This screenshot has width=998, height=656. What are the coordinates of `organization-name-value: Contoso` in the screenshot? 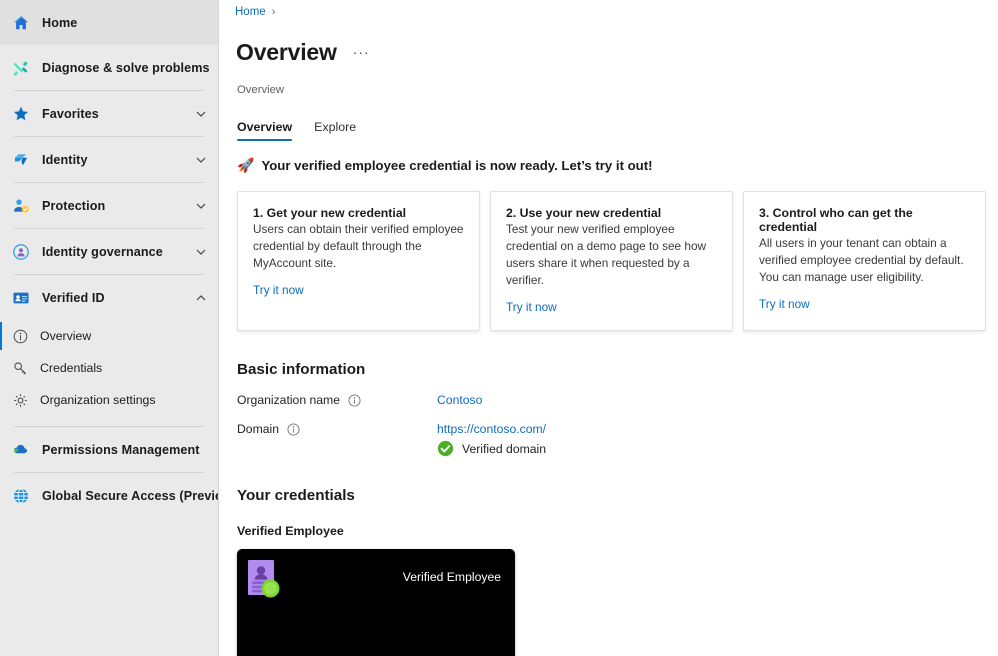 It's located at (459, 400).